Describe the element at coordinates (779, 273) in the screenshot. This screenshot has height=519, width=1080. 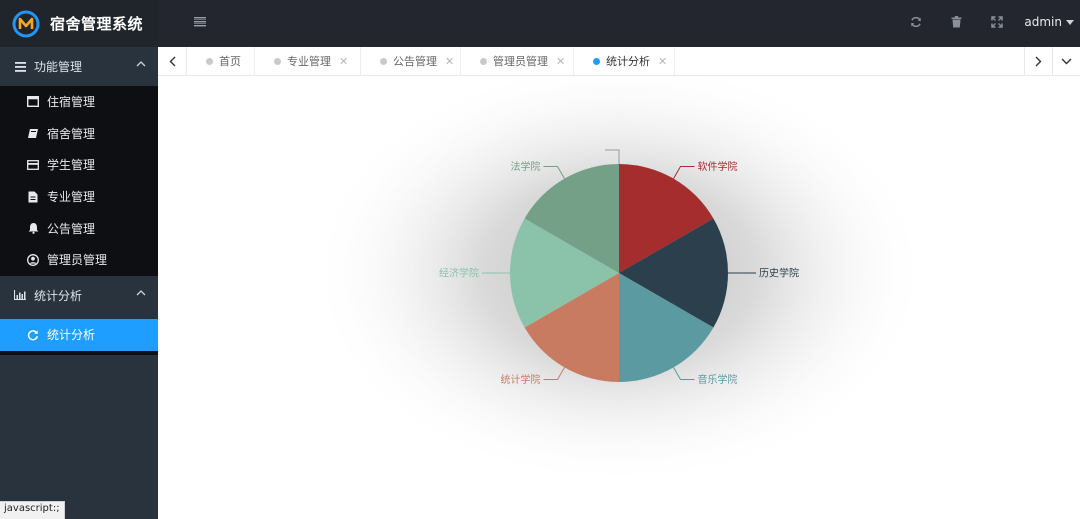
I see `pie-label: 历史学院` at that location.